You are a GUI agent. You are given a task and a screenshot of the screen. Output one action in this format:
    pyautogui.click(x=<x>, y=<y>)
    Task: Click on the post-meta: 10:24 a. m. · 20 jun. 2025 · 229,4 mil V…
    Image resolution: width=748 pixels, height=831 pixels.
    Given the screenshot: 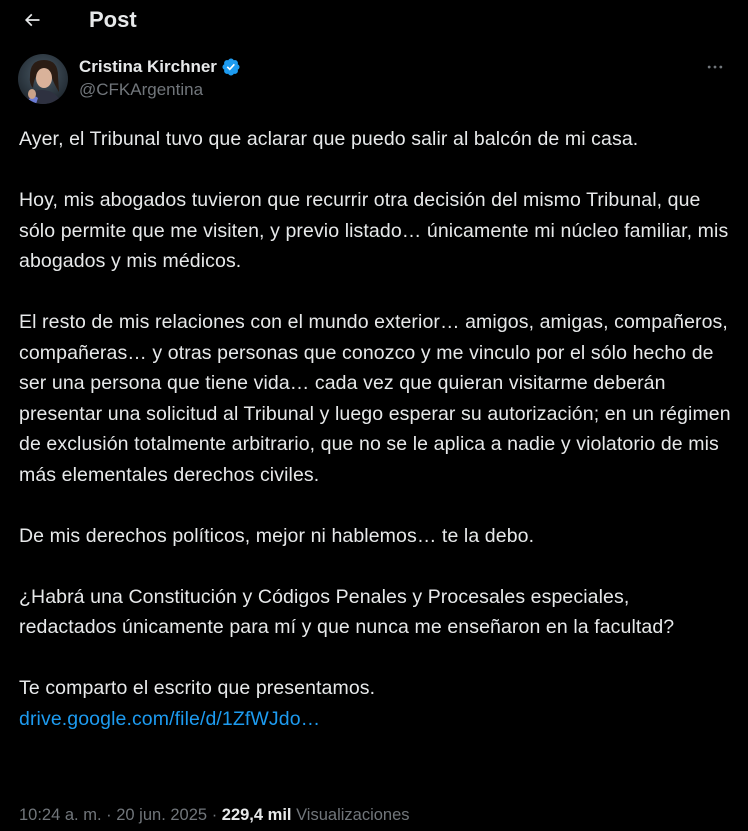 What is the action you would take?
    pyautogui.click(x=214, y=815)
    